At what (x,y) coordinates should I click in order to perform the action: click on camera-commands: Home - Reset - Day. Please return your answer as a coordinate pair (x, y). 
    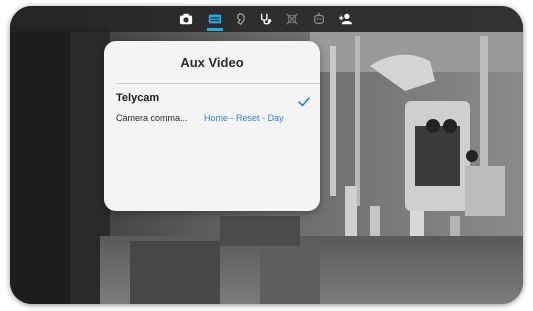
    Looking at the image, I should click on (244, 118).